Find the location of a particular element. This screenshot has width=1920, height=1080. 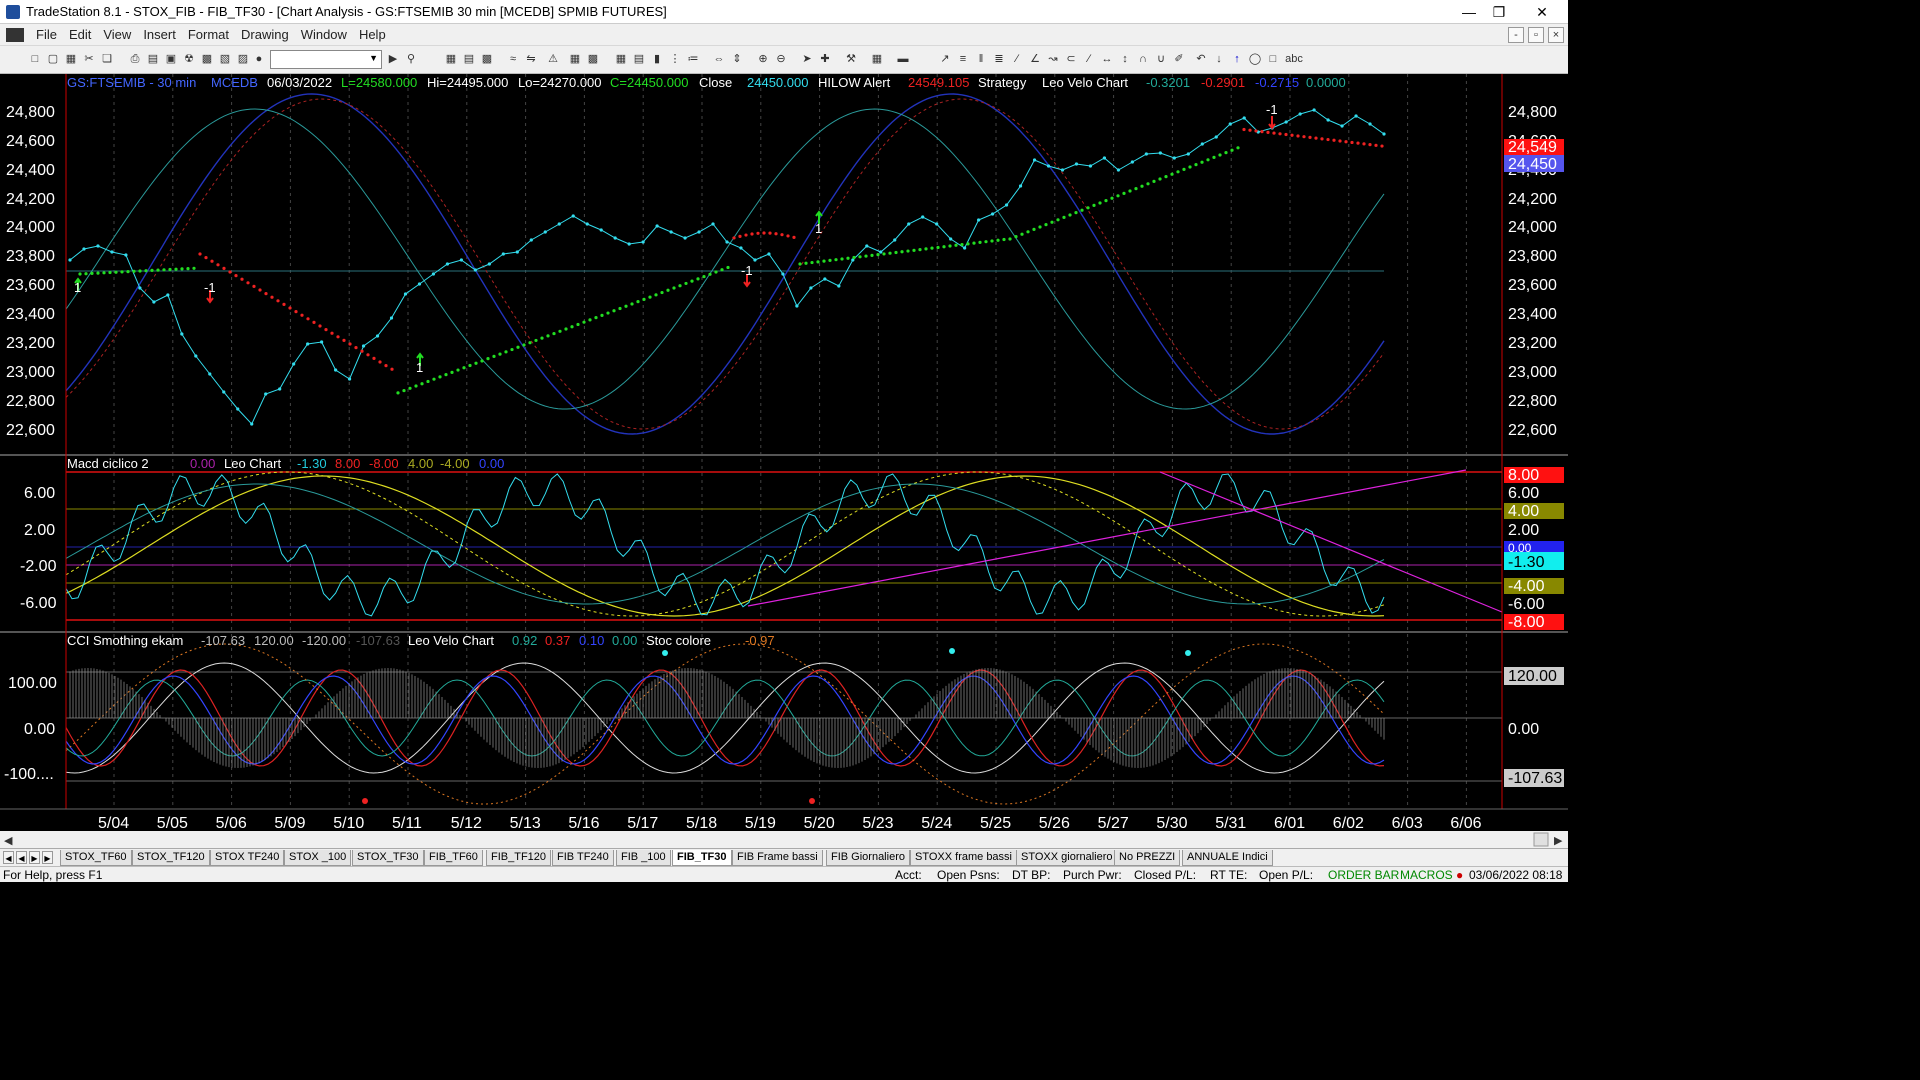

tab-fib-tf120: FIB_TF120 is located at coordinates (519, 858).